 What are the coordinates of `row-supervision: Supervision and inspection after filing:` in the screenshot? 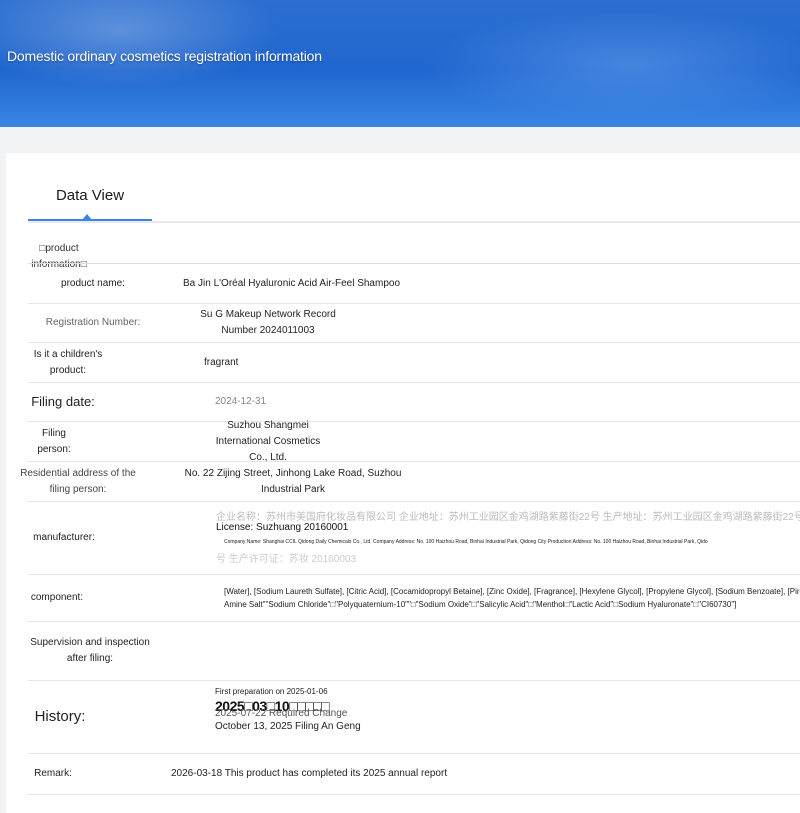 It's located at (414, 651).